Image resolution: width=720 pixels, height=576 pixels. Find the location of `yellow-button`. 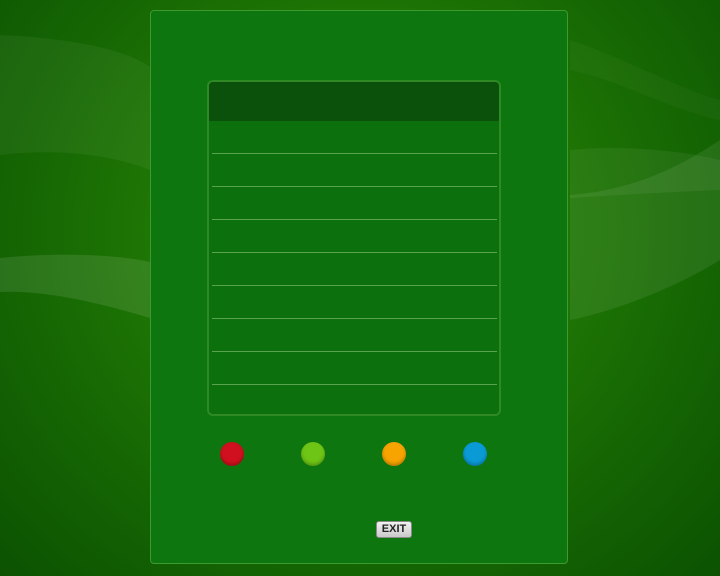

yellow-button is located at coordinates (394, 454).